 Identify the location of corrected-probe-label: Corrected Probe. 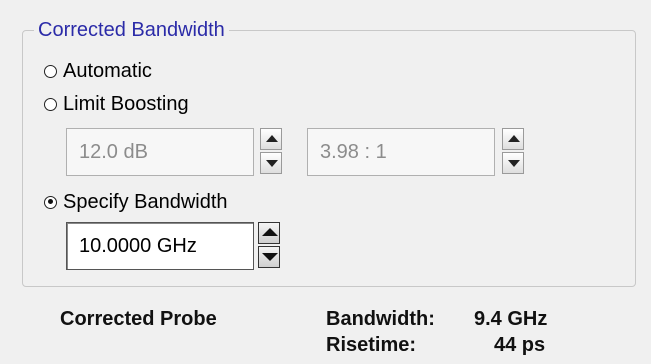
(138, 319).